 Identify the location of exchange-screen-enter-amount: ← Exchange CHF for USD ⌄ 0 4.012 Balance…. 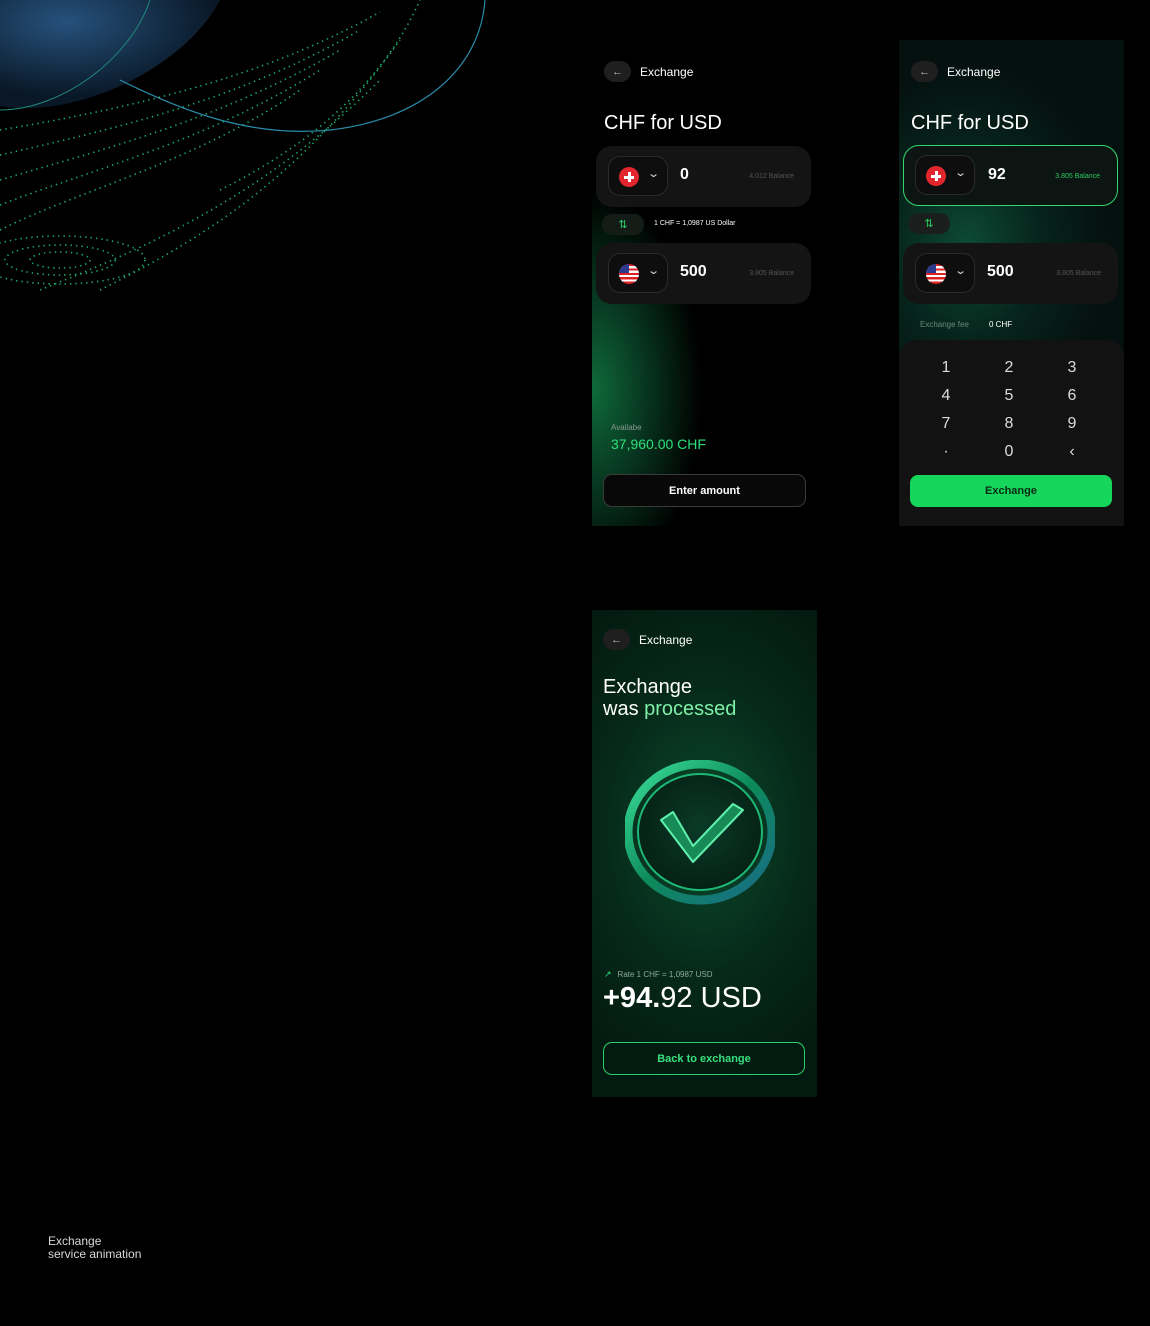
(704, 283).